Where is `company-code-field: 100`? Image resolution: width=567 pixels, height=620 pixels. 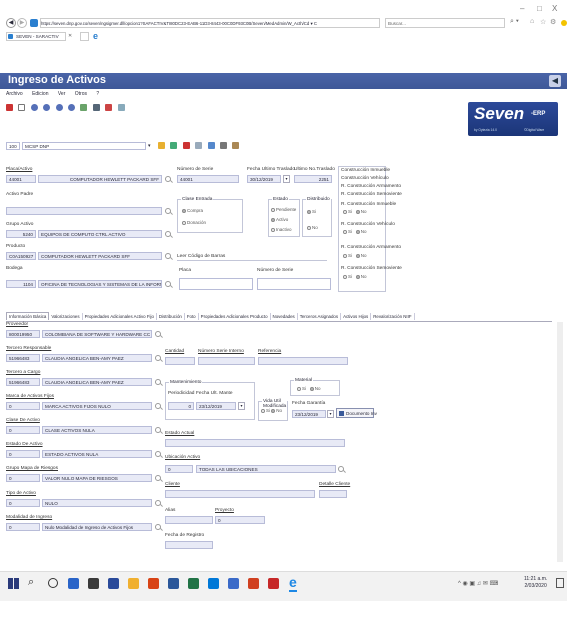 company-code-field: 100 is located at coordinates (13, 146).